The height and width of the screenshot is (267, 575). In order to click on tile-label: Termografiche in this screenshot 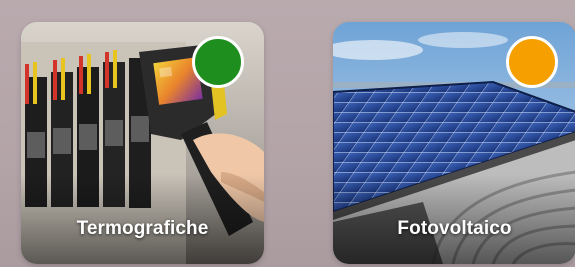, I will do `click(142, 228)`.